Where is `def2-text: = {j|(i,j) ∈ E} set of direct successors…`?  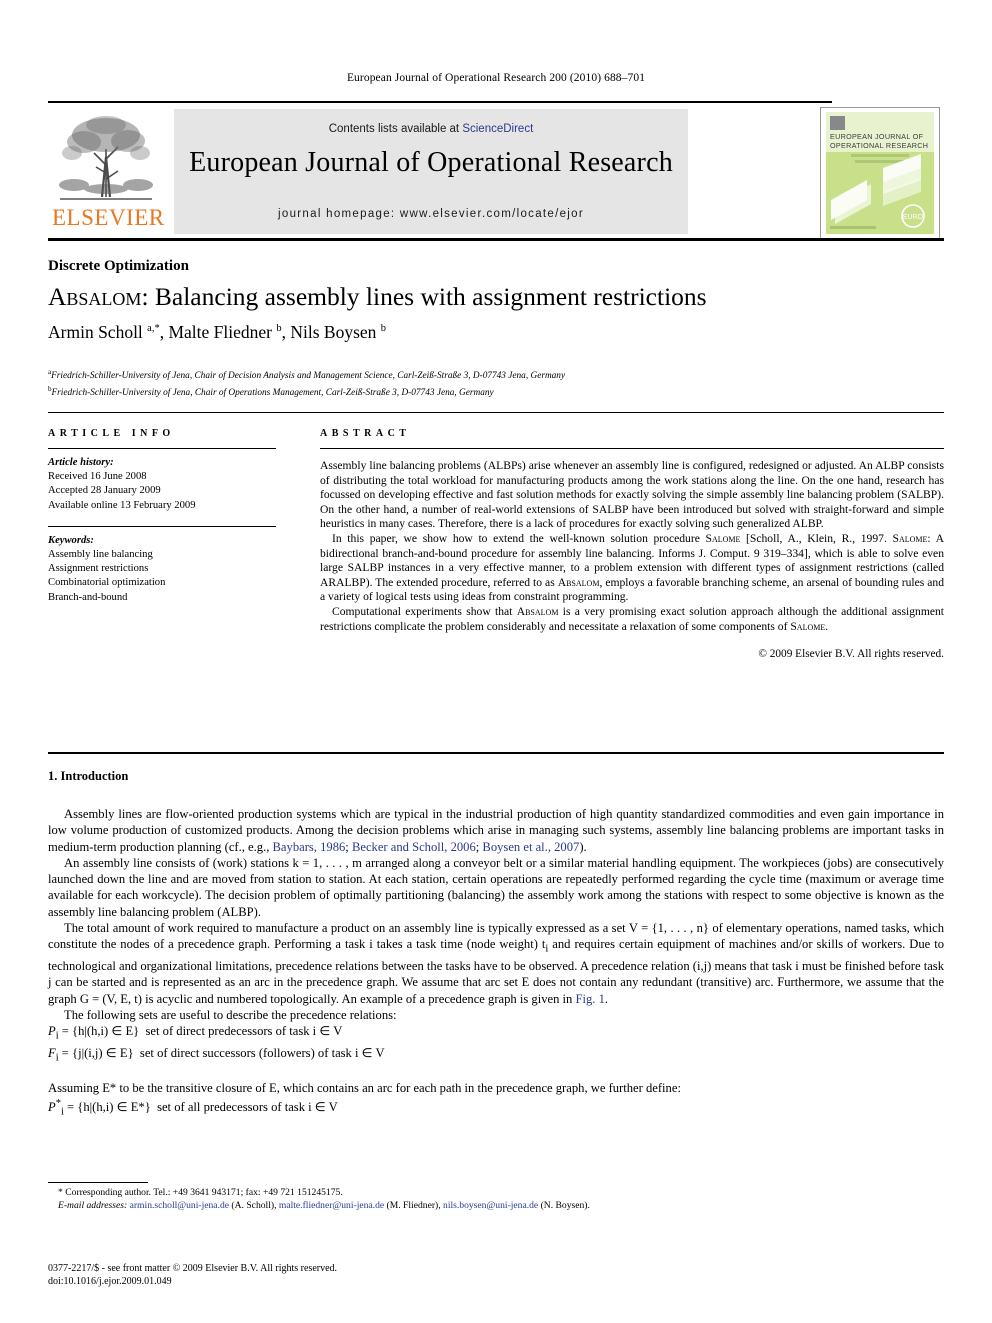 def2-text: = {j|(i,j) ∈ E} set of direct successors… is located at coordinates (221, 1053).